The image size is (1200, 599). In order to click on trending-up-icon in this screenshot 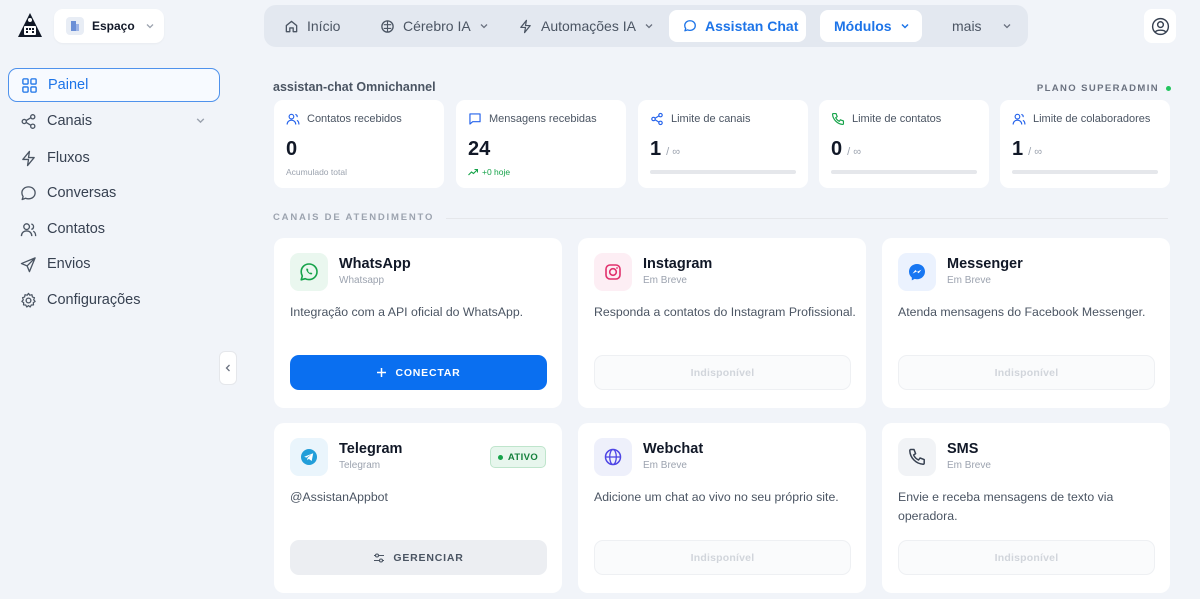, I will do `click(473, 172)`.